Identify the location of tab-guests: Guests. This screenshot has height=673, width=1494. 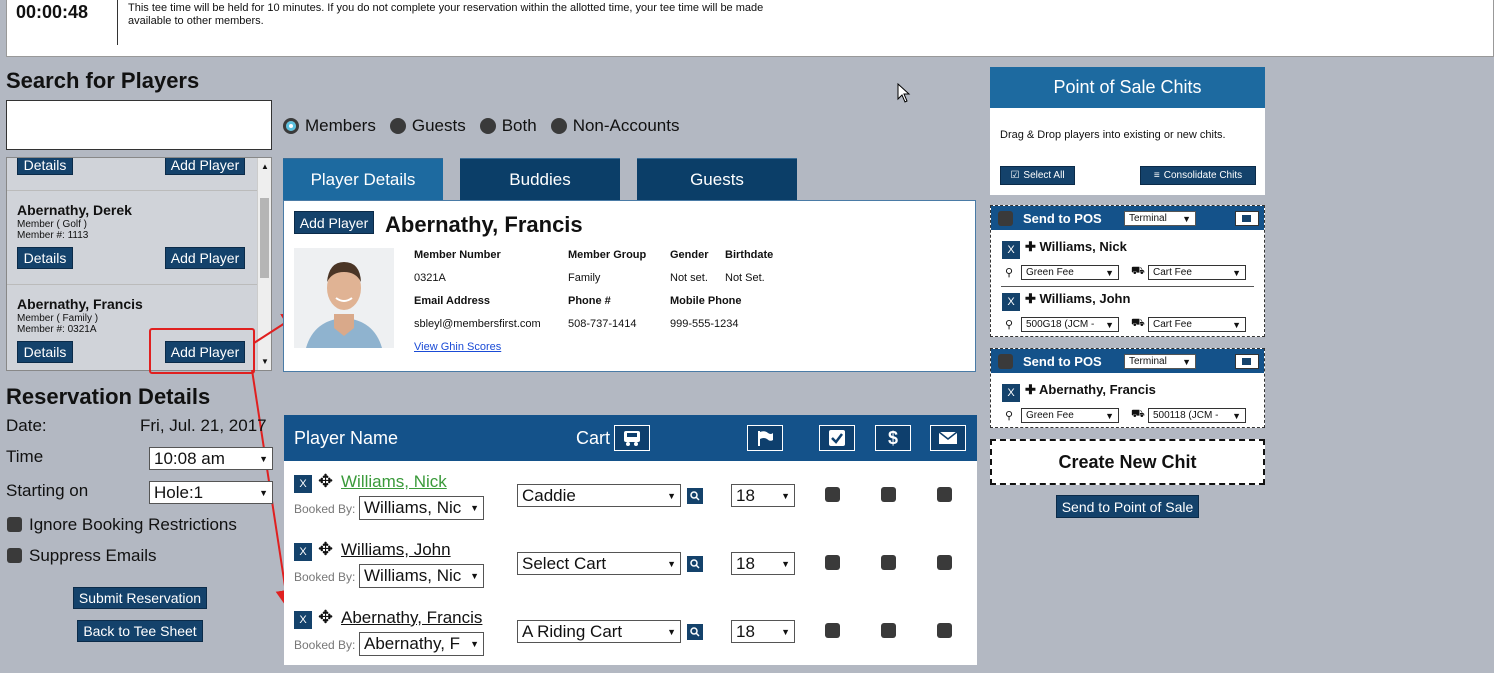
(717, 179).